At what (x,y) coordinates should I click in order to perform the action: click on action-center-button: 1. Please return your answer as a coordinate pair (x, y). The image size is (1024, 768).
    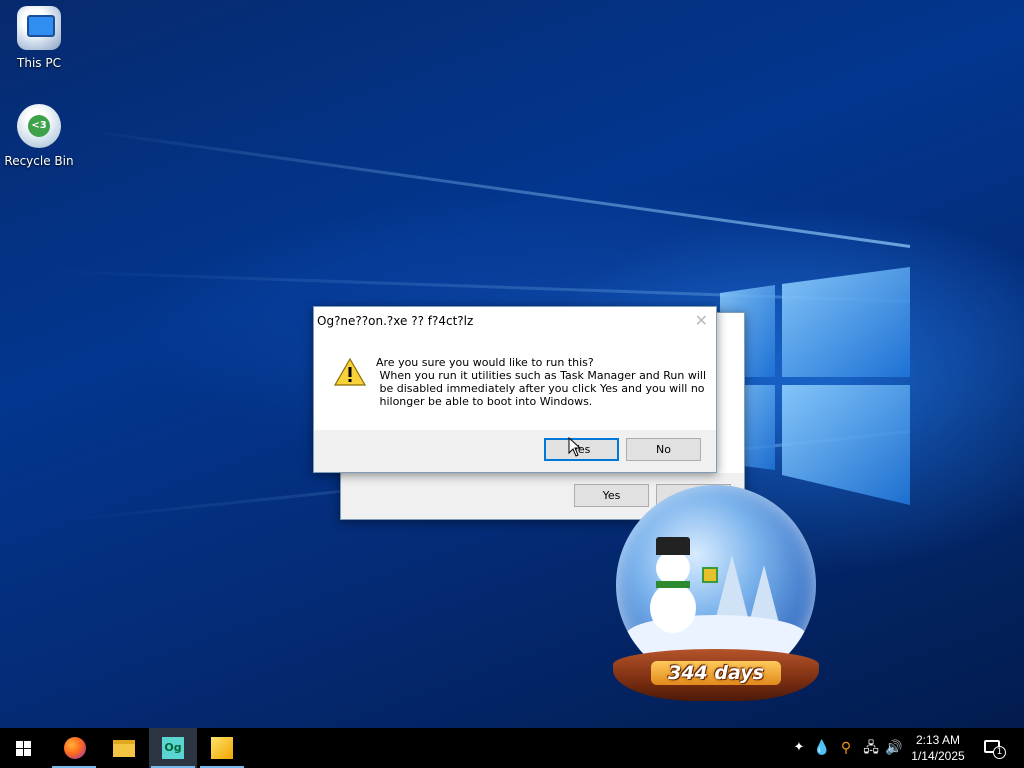
    Looking at the image, I should click on (996, 748).